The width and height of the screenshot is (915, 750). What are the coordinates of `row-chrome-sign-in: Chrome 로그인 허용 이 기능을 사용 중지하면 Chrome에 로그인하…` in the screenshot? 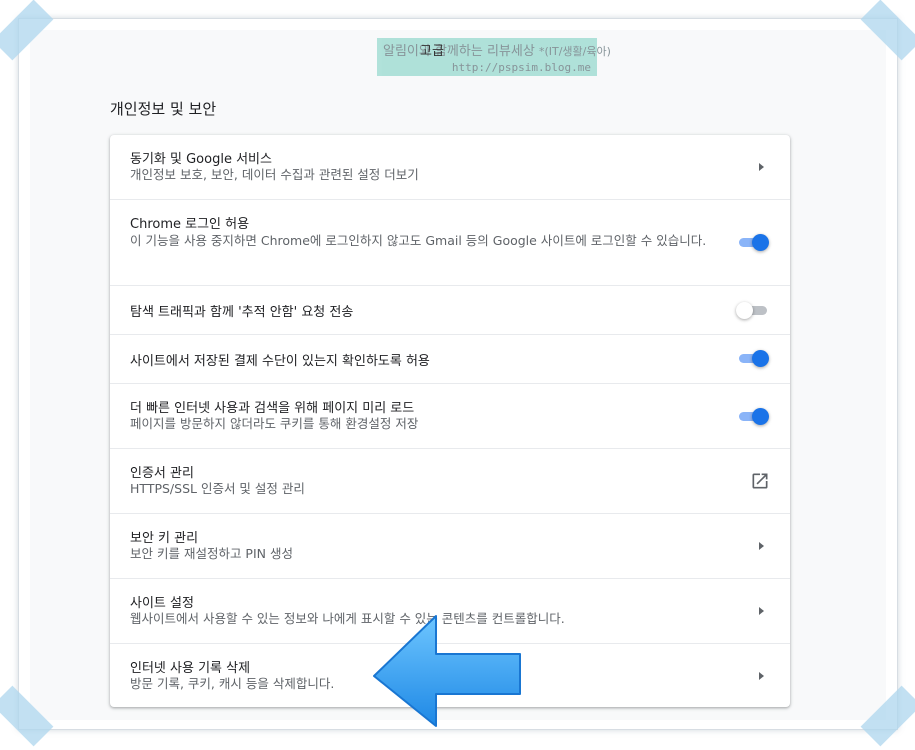 It's located at (450, 242).